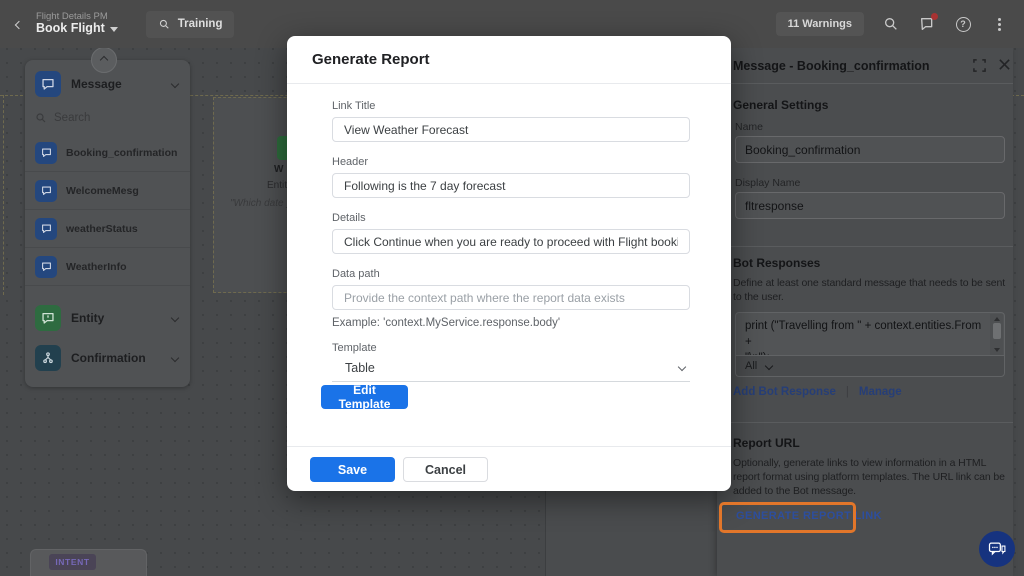 Image resolution: width=1024 pixels, height=576 pixels. I want to click on add-bot-response-link: Add Bot Response, so click(784, 392).